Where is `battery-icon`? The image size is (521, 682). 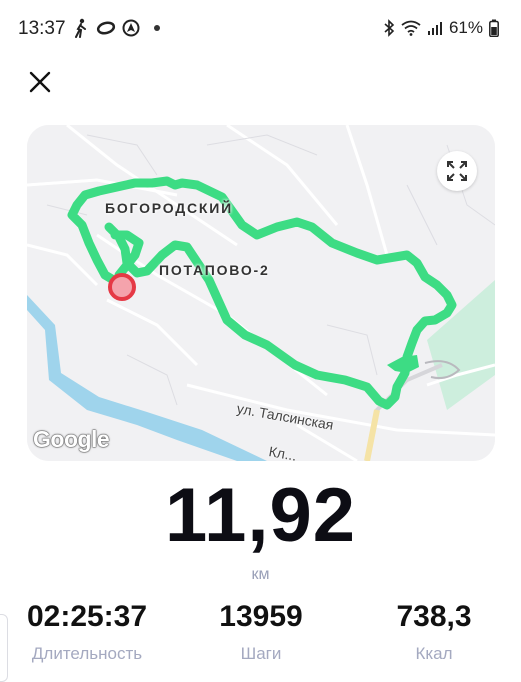 battery-icon is located at coordinates (494, 28).